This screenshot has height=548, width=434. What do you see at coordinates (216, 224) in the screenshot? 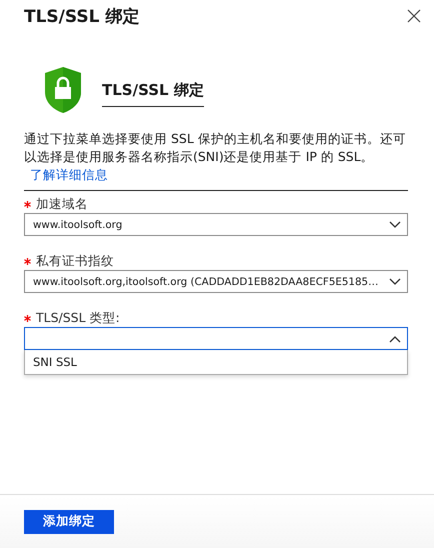
I see `dropdown-field: www.itoolsoft.org` at bounding box center [216, 224].